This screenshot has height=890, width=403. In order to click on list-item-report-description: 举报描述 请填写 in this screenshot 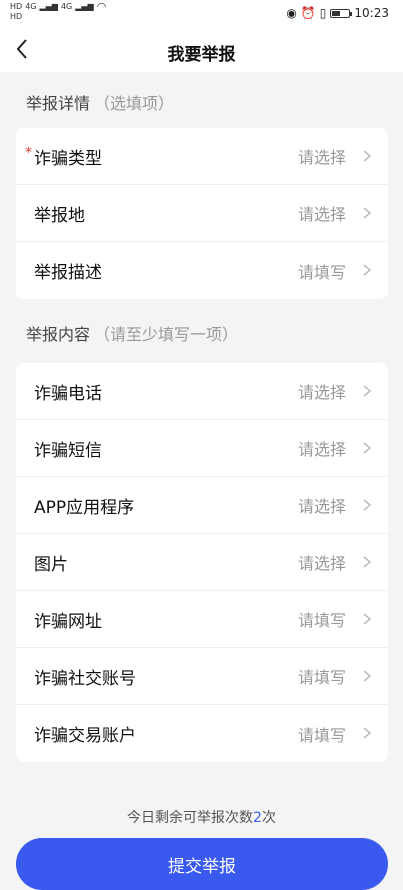, I will do `click(202, 270)`.